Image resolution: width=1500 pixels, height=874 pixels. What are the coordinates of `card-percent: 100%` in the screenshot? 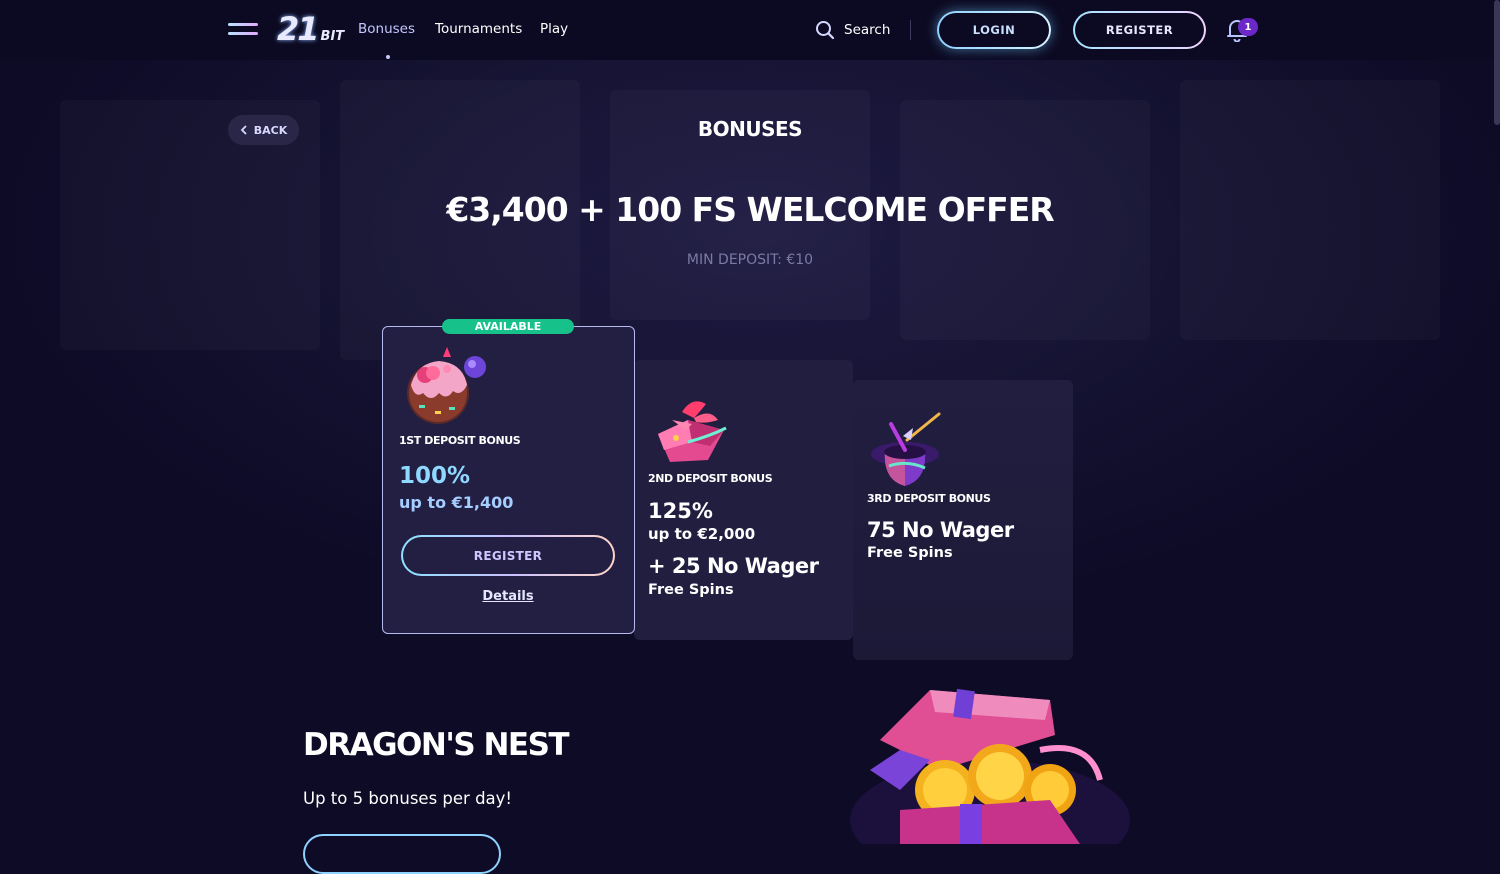 It's located at (435, 476).